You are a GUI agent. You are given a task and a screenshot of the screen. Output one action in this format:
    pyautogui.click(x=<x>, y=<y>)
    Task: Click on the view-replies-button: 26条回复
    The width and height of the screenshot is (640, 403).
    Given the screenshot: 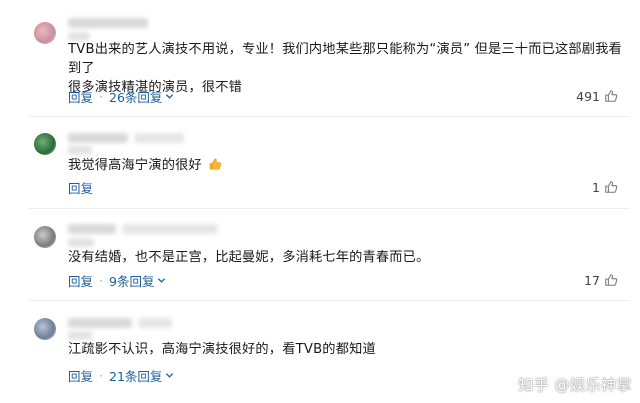 What is the action you would take?
    pyautogui.click(x=141, y=96)
    